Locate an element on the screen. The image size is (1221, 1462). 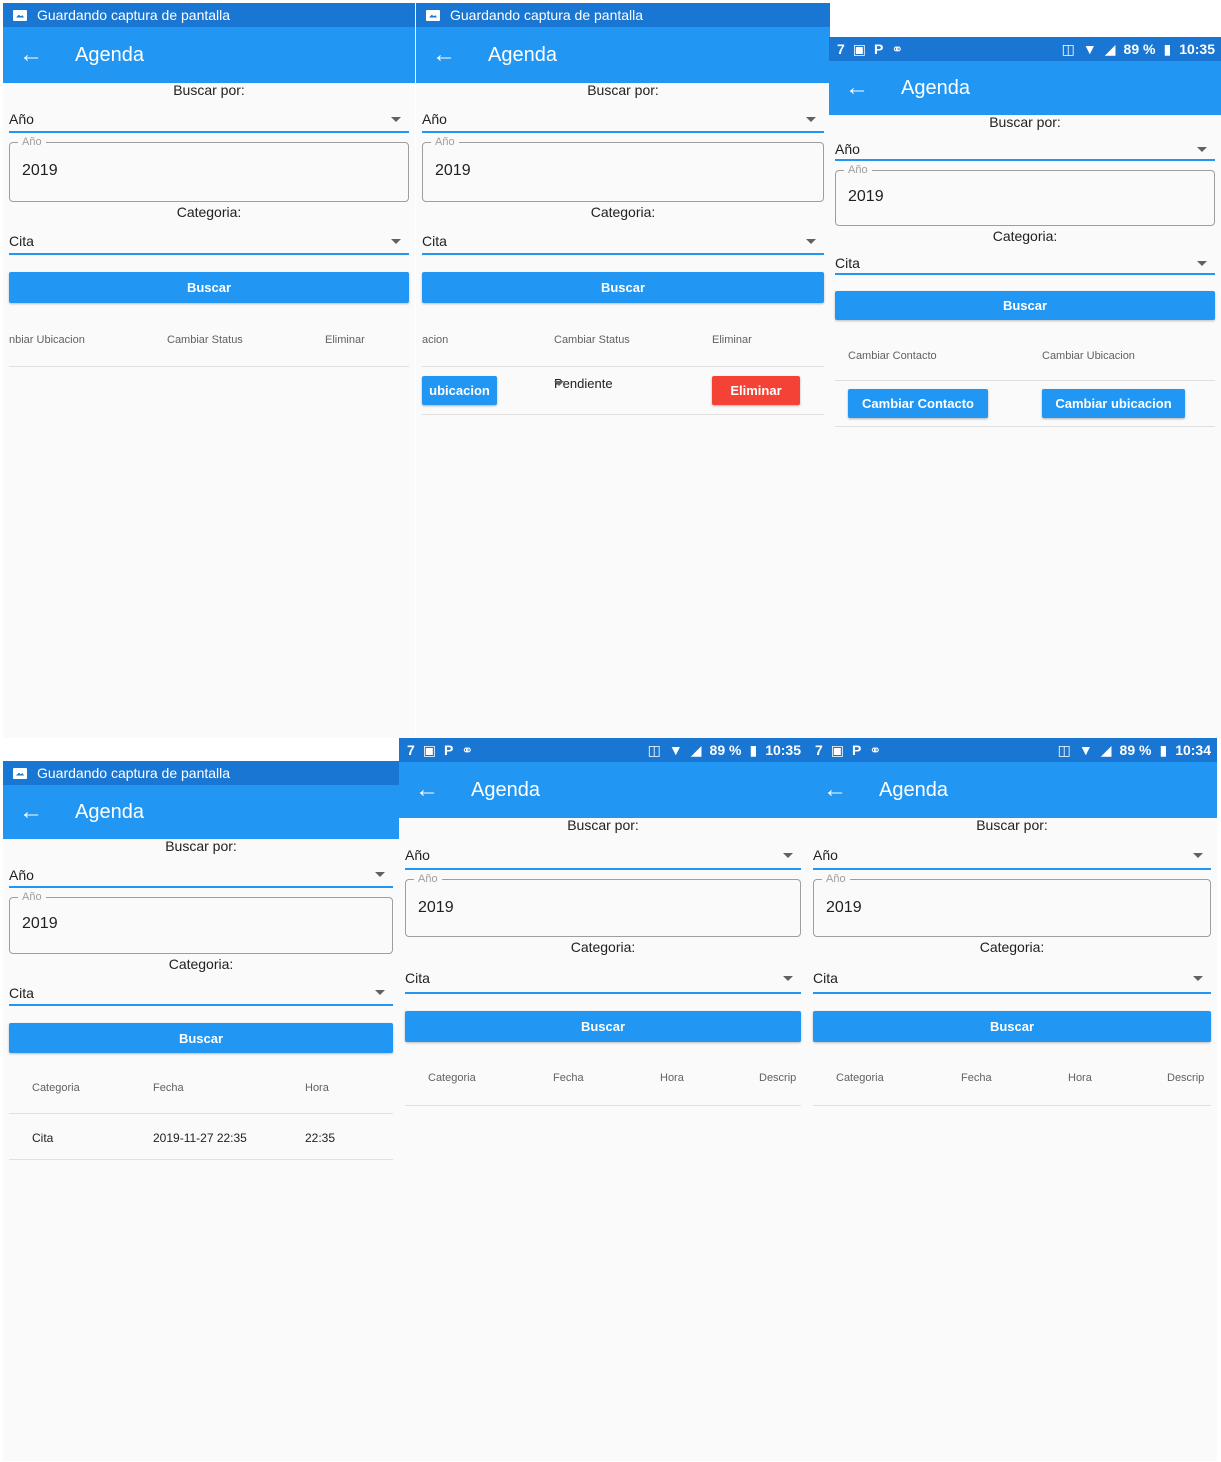
col-ubicacion: nbiar Ubicacion is located at coordinates (47, 340).